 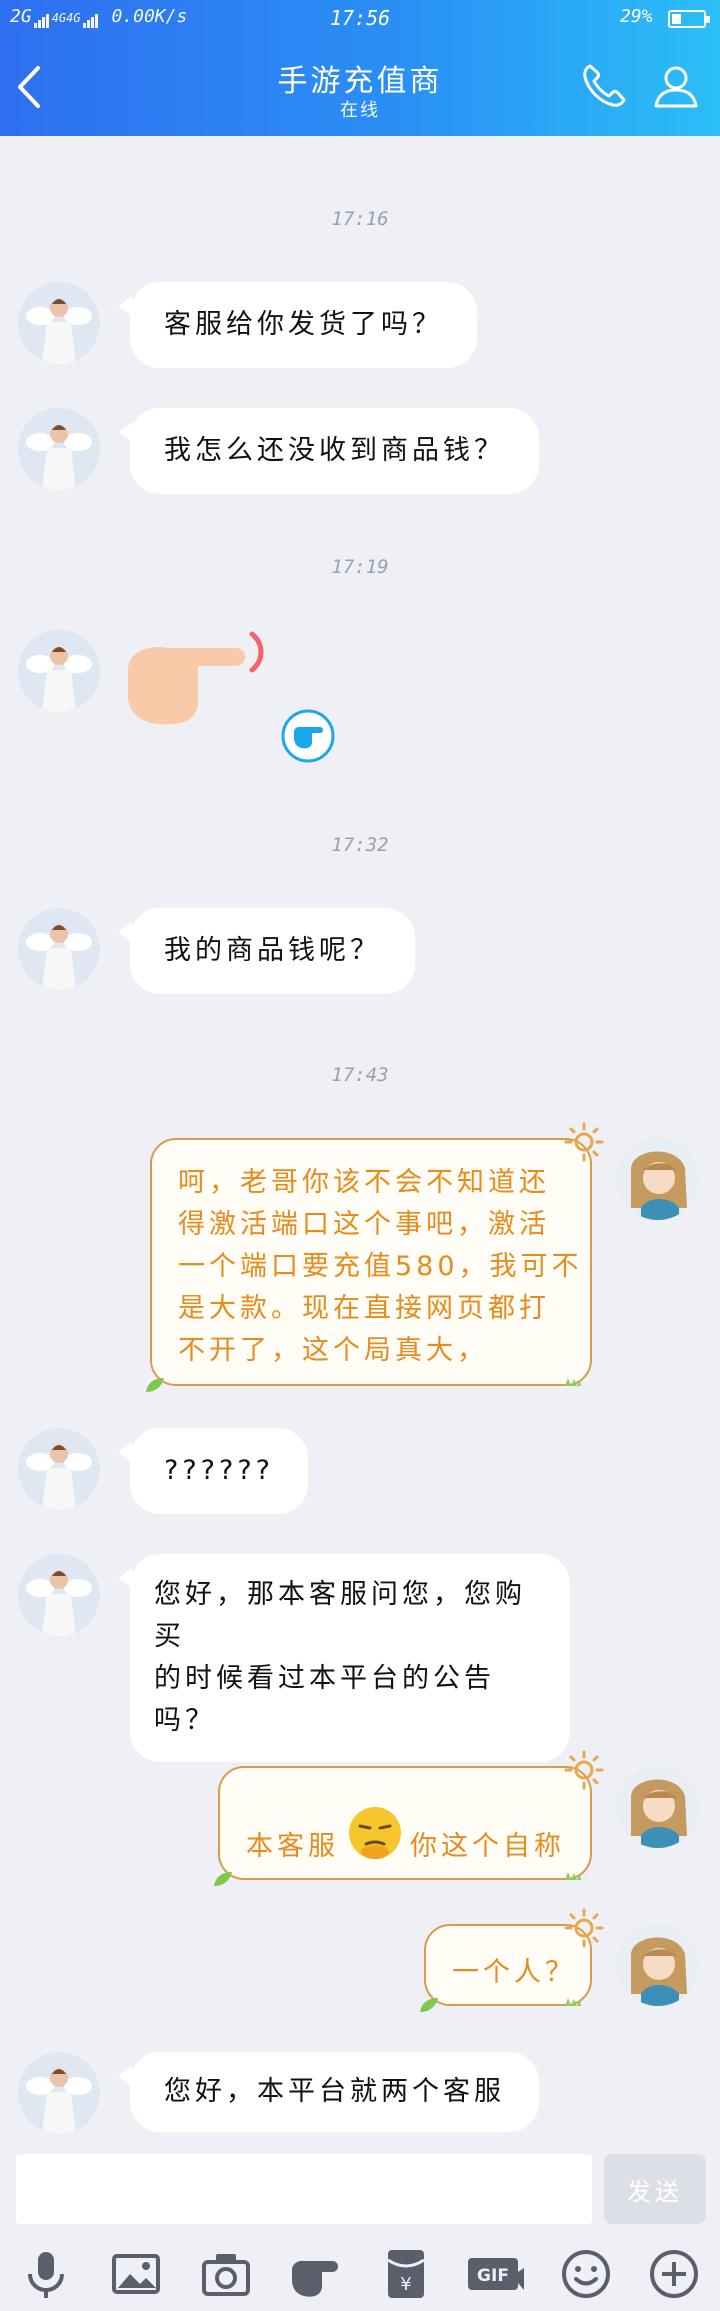 I want to click on send-button: 发送, so click(x=655, y=2189).